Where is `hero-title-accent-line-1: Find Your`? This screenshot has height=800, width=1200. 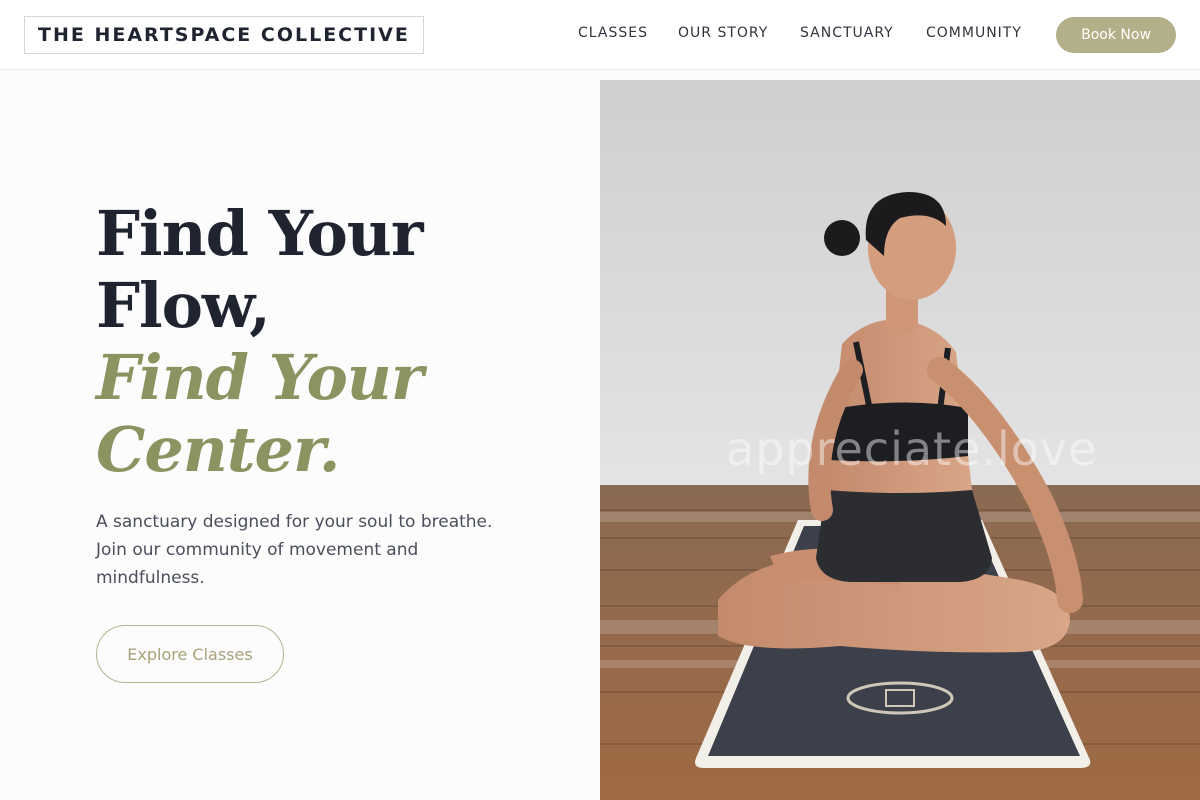 hero-title-accent-line-1: Find Your is located at coordinates (260, 377).